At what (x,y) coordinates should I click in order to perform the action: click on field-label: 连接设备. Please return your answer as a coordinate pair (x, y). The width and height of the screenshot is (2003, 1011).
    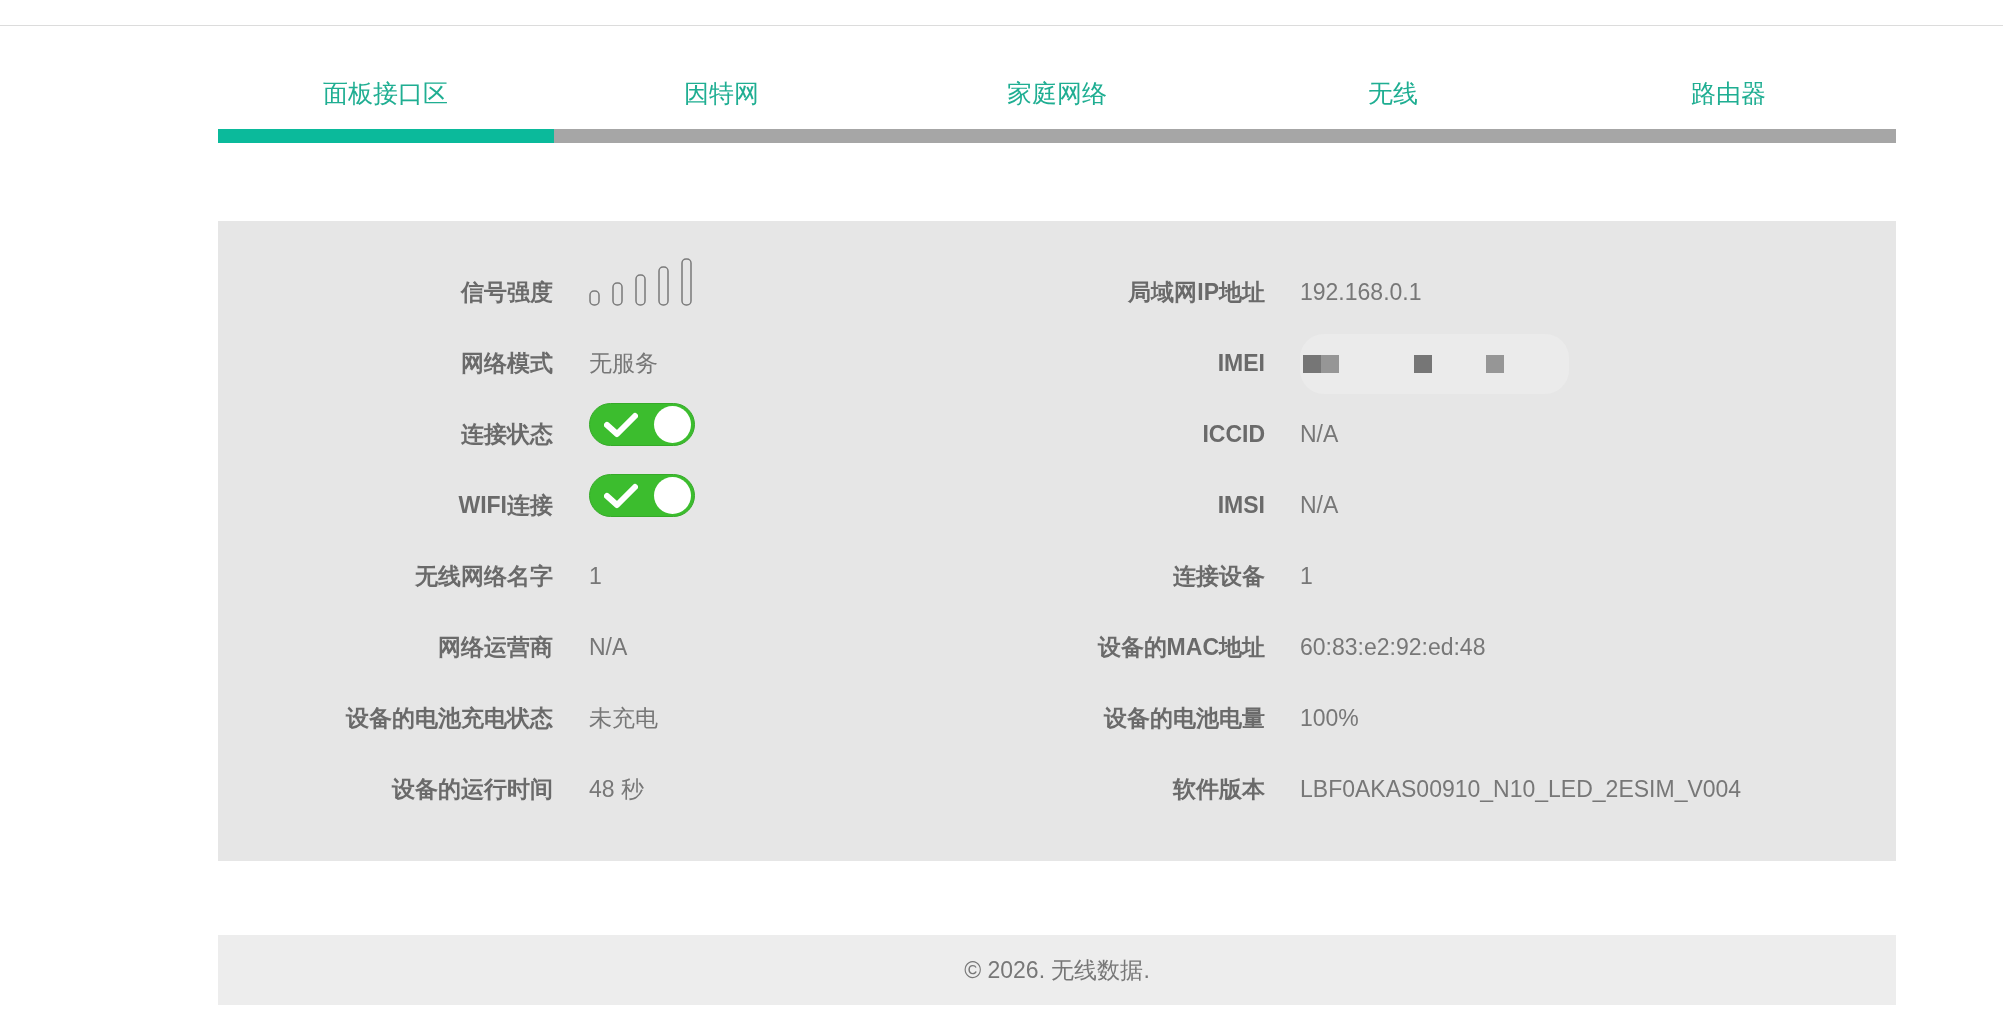
    Looking at the image, I should click on (1219, 576).